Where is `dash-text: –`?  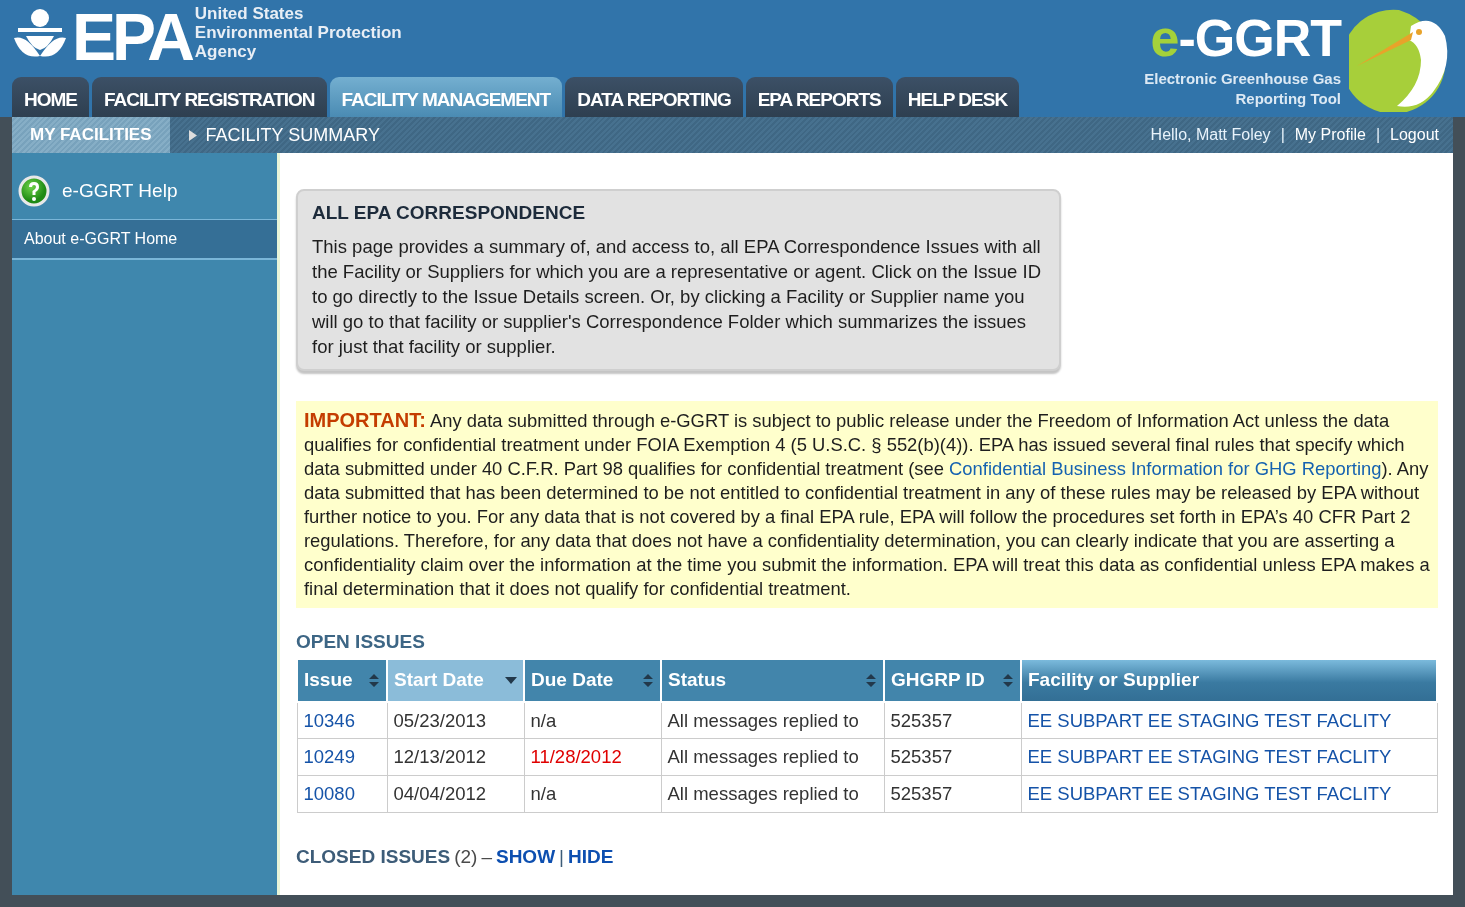
dash-text: – is located at coordinates (486, 856).